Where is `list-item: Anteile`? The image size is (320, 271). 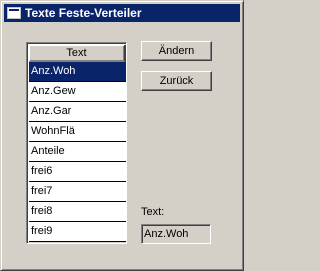
list-item: Anteile is located at coordinates (77, 152).